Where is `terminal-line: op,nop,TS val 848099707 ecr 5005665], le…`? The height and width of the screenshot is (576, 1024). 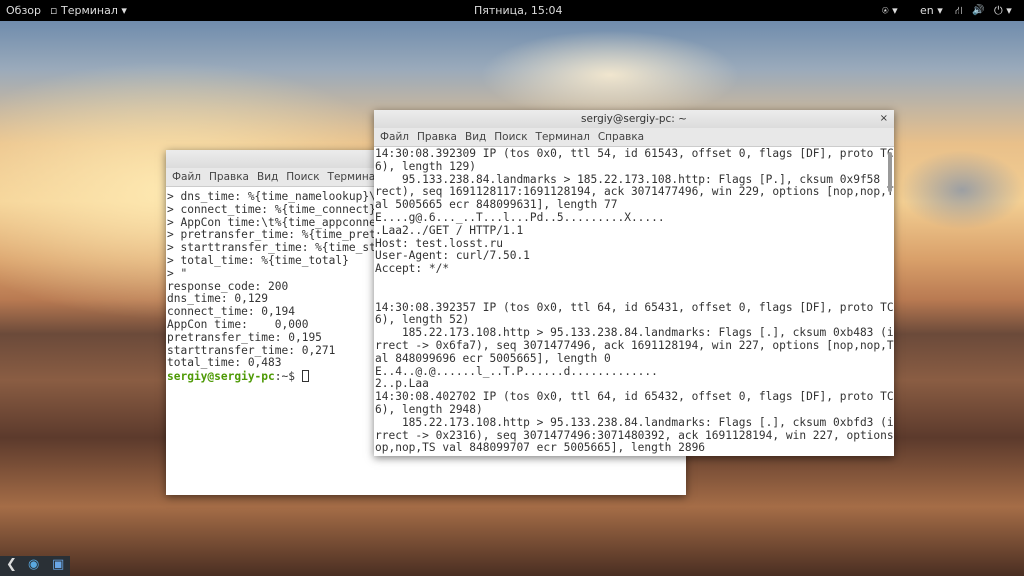
terminal-line: op,nop,TS val 848099707 ecr 5005665], le… is located at coordinates (540, 448).